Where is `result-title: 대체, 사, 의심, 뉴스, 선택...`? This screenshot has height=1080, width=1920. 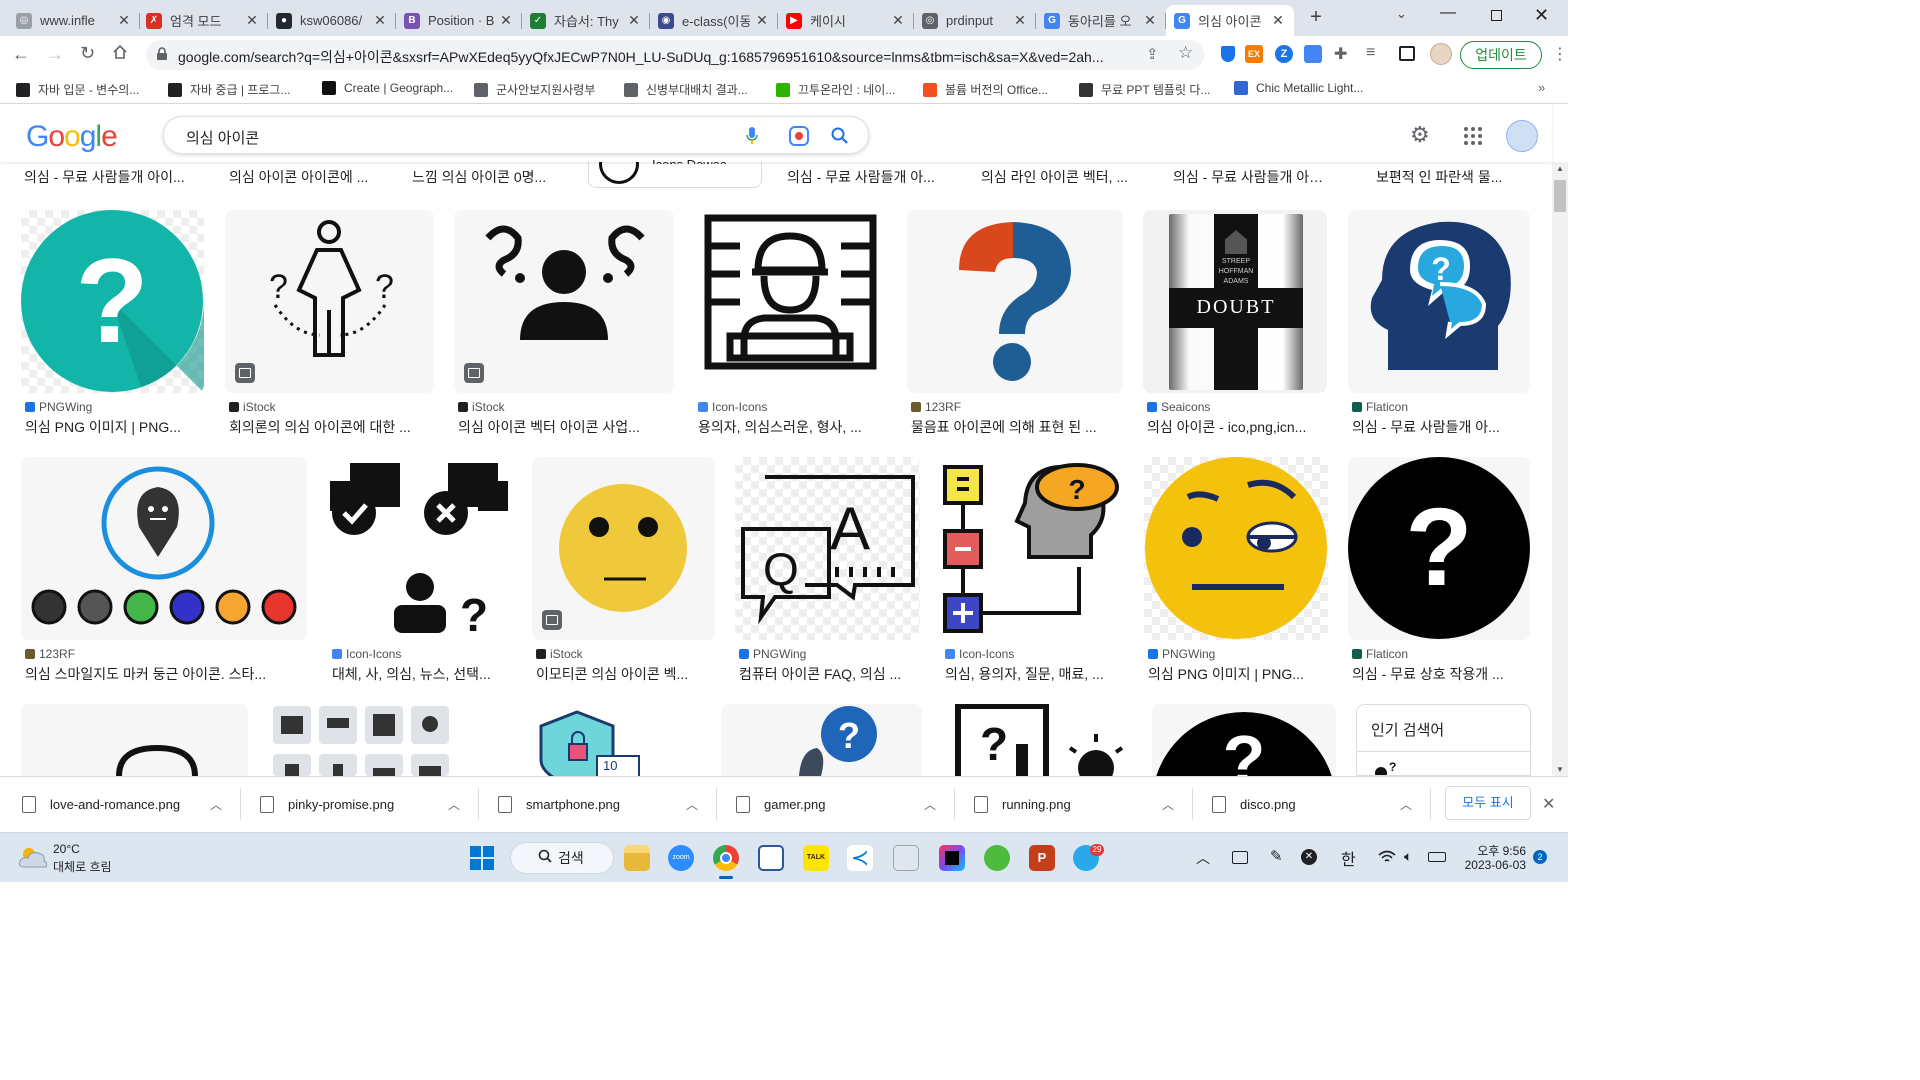 result-title: 대체, 사, 의심, 뉴스, 선택... is located at coordinates (421, 674).